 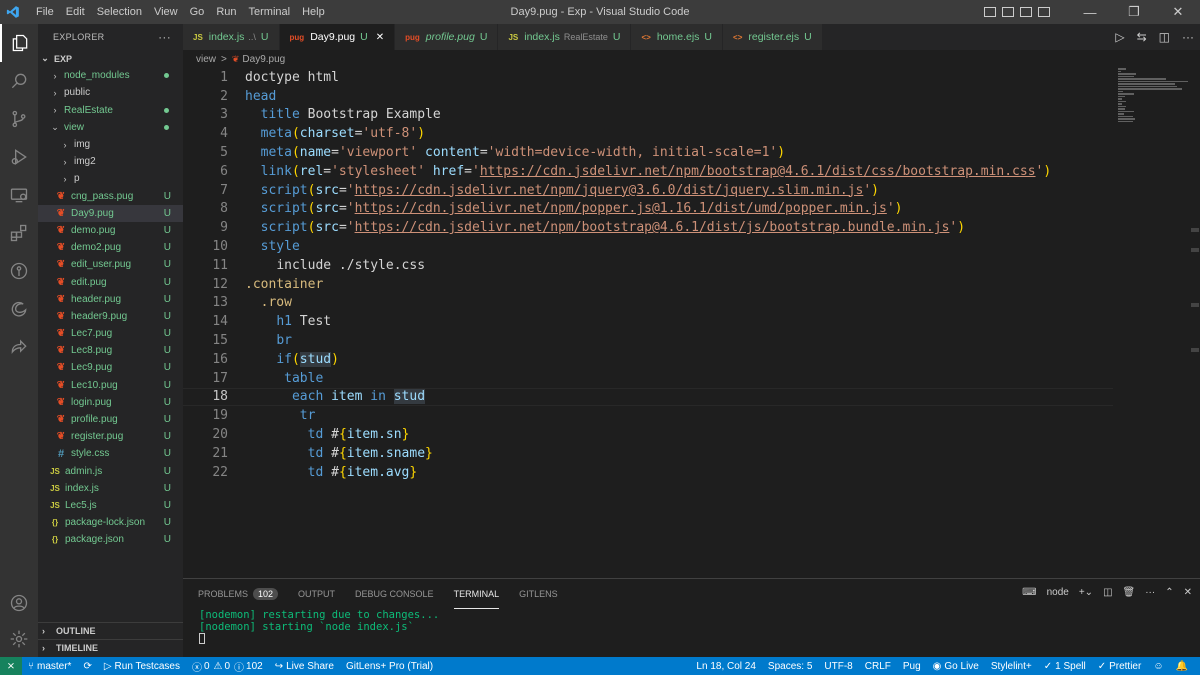 I want to click on run-testcases: ▷ Run Testcases, so click(x=142, y=666).